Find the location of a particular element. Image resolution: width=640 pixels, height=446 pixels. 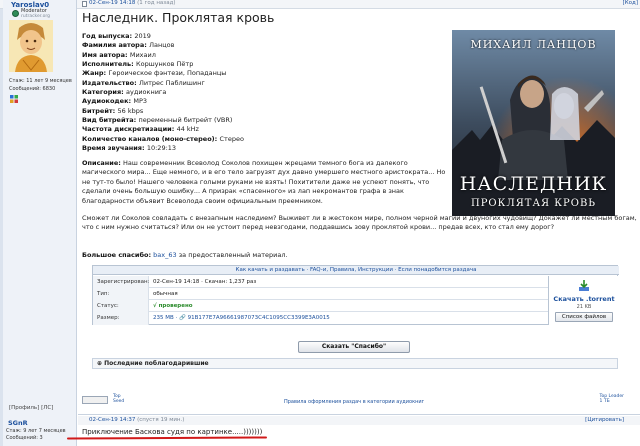

meta-value: MP3 is located at coordinates (140, 101).